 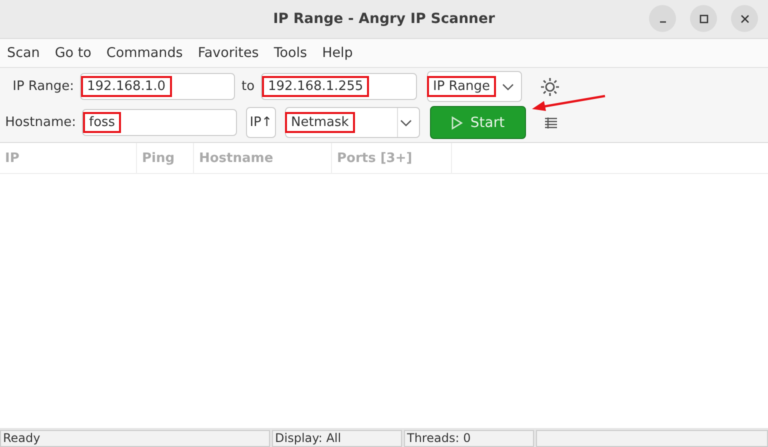 What do you see at coordinates (474, 86) in the screenshot?
I see `feeder-dropdown: IP Range` at bounding box center [474, 86].